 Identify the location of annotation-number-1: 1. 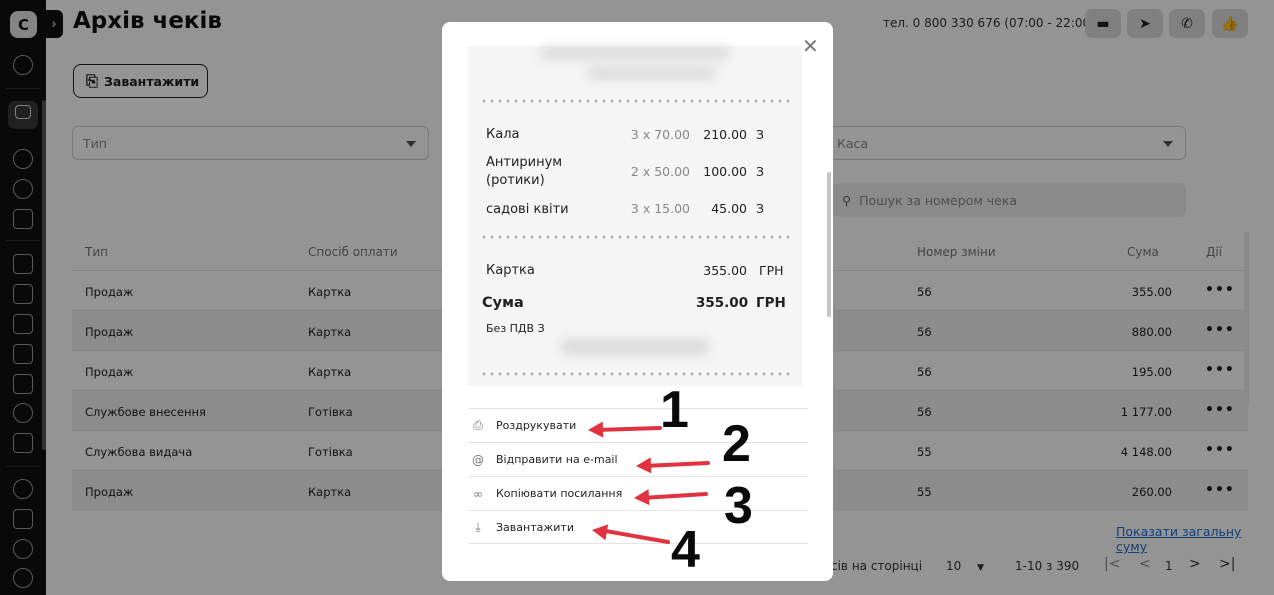
(674, 410).